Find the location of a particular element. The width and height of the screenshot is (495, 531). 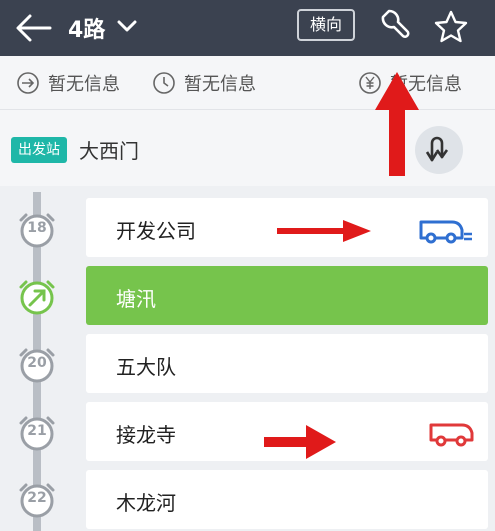

station-name: 塘汛 is located at coordinates (136, 299).